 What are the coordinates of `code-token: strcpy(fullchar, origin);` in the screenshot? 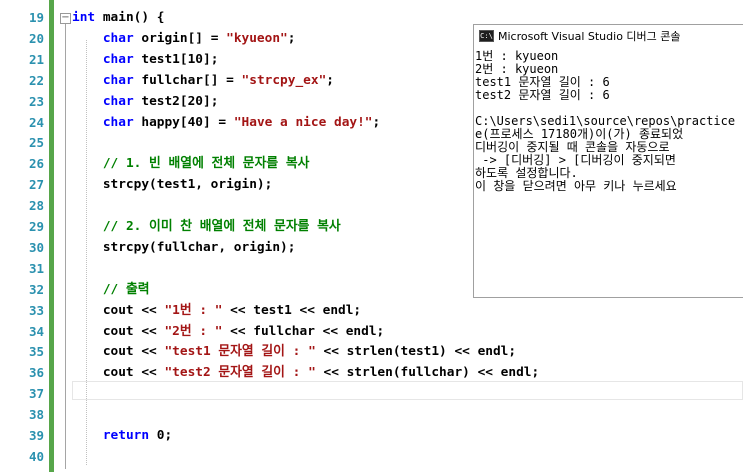 It's located at (184, 247).